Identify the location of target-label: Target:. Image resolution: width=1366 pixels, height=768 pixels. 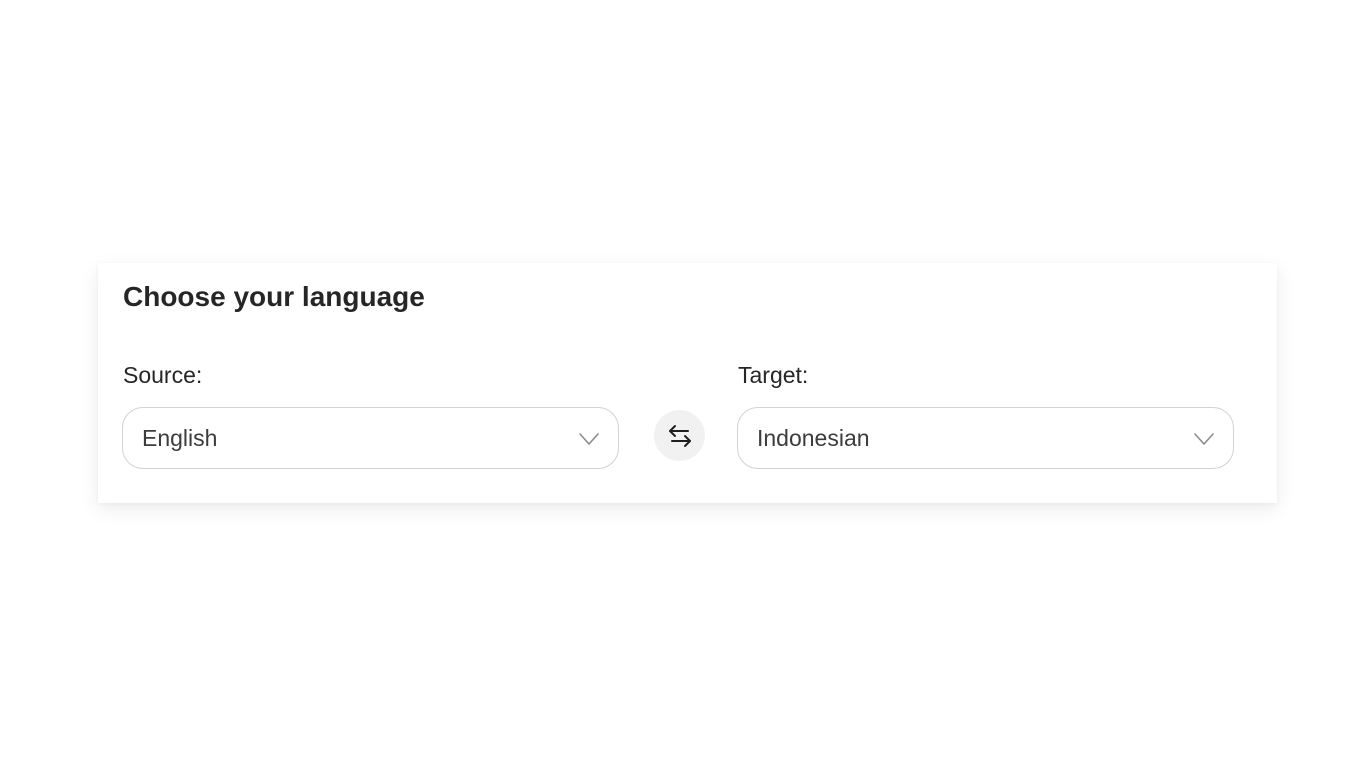
(773, 375).